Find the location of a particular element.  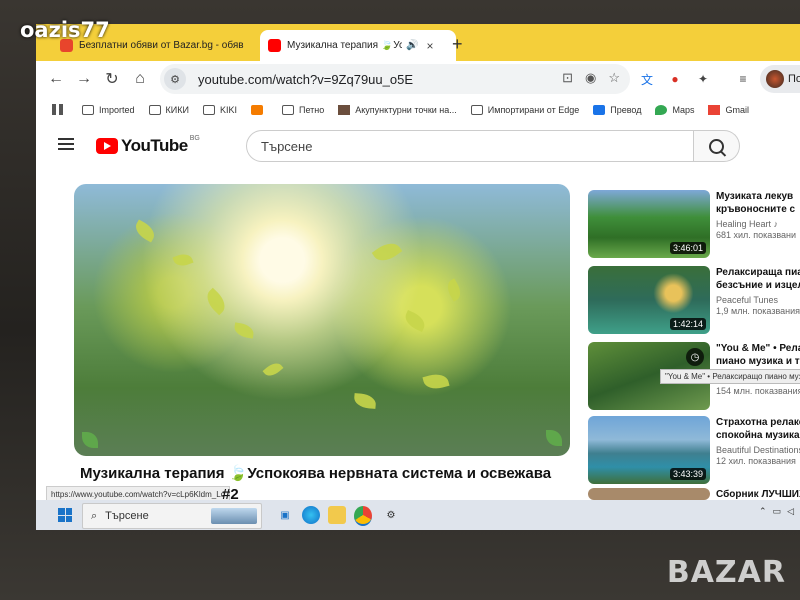

rec-title: спокойна музика 🍃 is located at coordinates (758, 435).